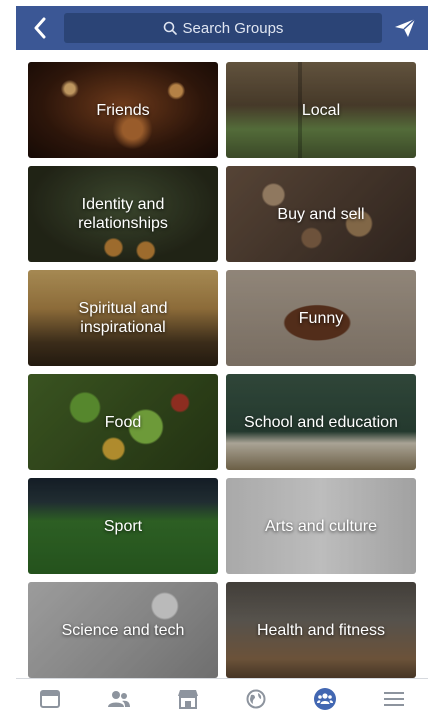  I want to click on category-tile-local: Local, so click(321, 110).